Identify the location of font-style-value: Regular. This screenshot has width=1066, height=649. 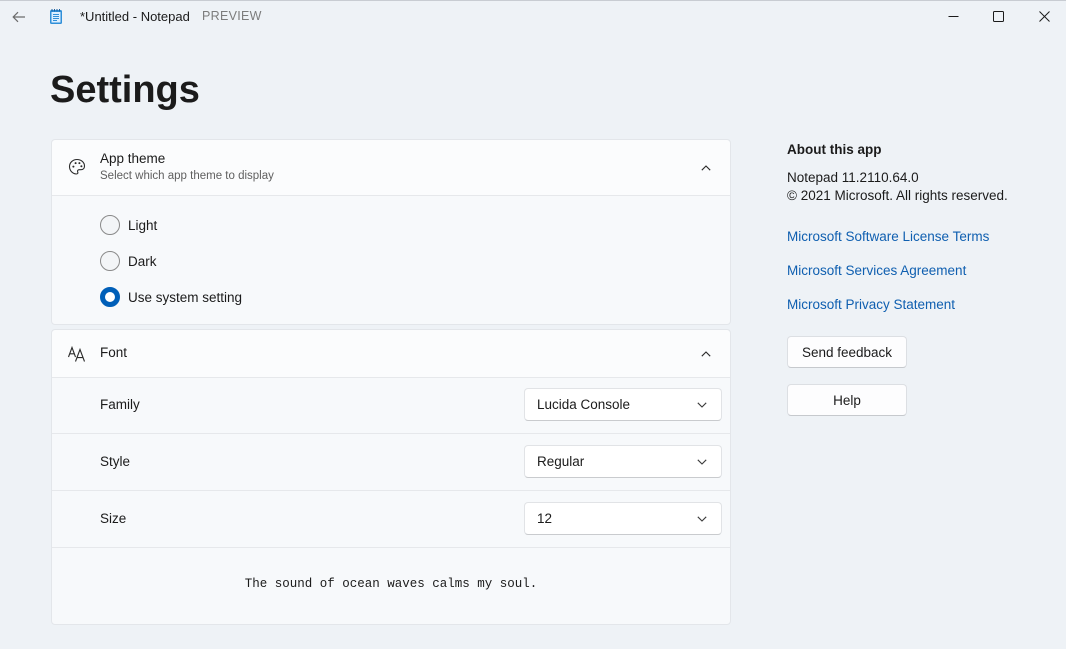
(561, 461).